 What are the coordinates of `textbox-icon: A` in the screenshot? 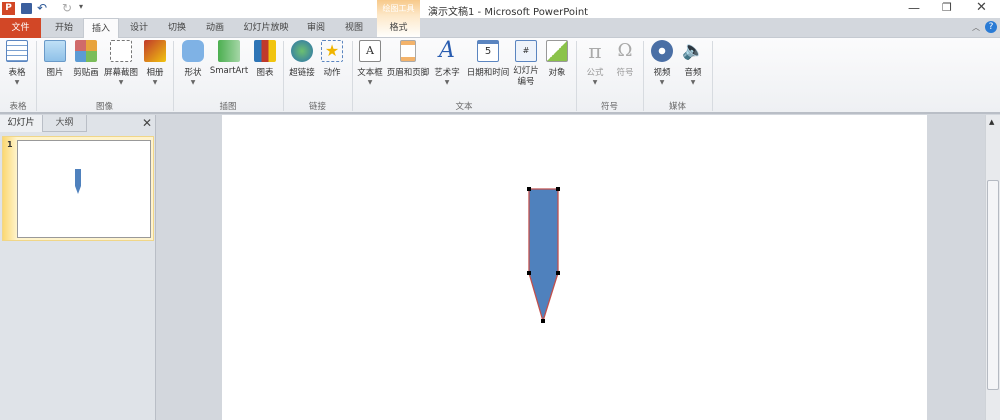 It's located at (370, 51).